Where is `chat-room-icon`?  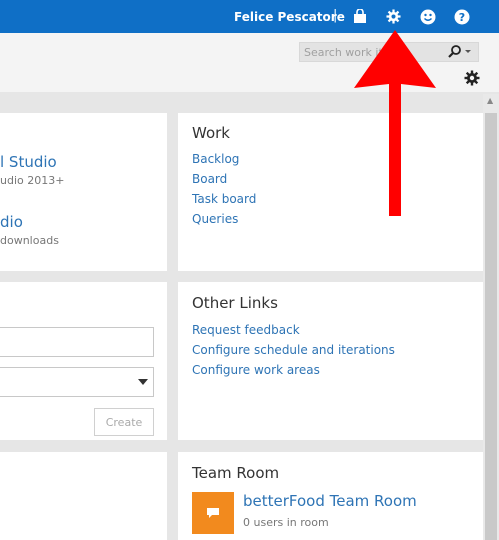 chat-room-icon is located at coordinates (213, 513).